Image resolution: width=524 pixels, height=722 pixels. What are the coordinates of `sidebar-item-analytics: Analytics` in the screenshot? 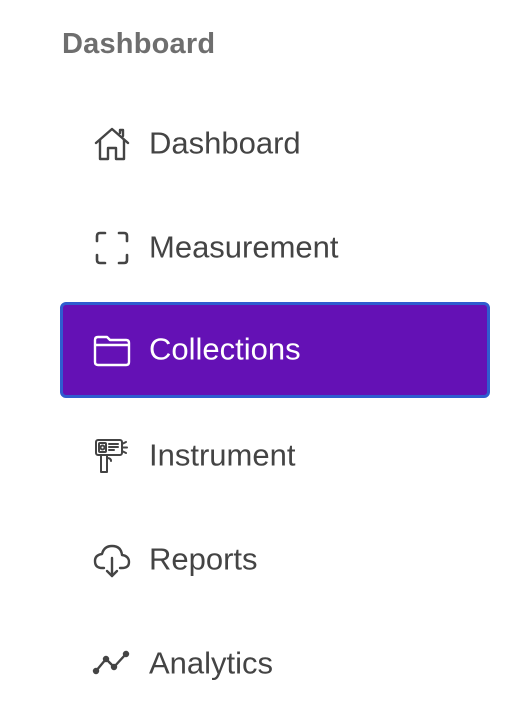 It's located at (275, 664).